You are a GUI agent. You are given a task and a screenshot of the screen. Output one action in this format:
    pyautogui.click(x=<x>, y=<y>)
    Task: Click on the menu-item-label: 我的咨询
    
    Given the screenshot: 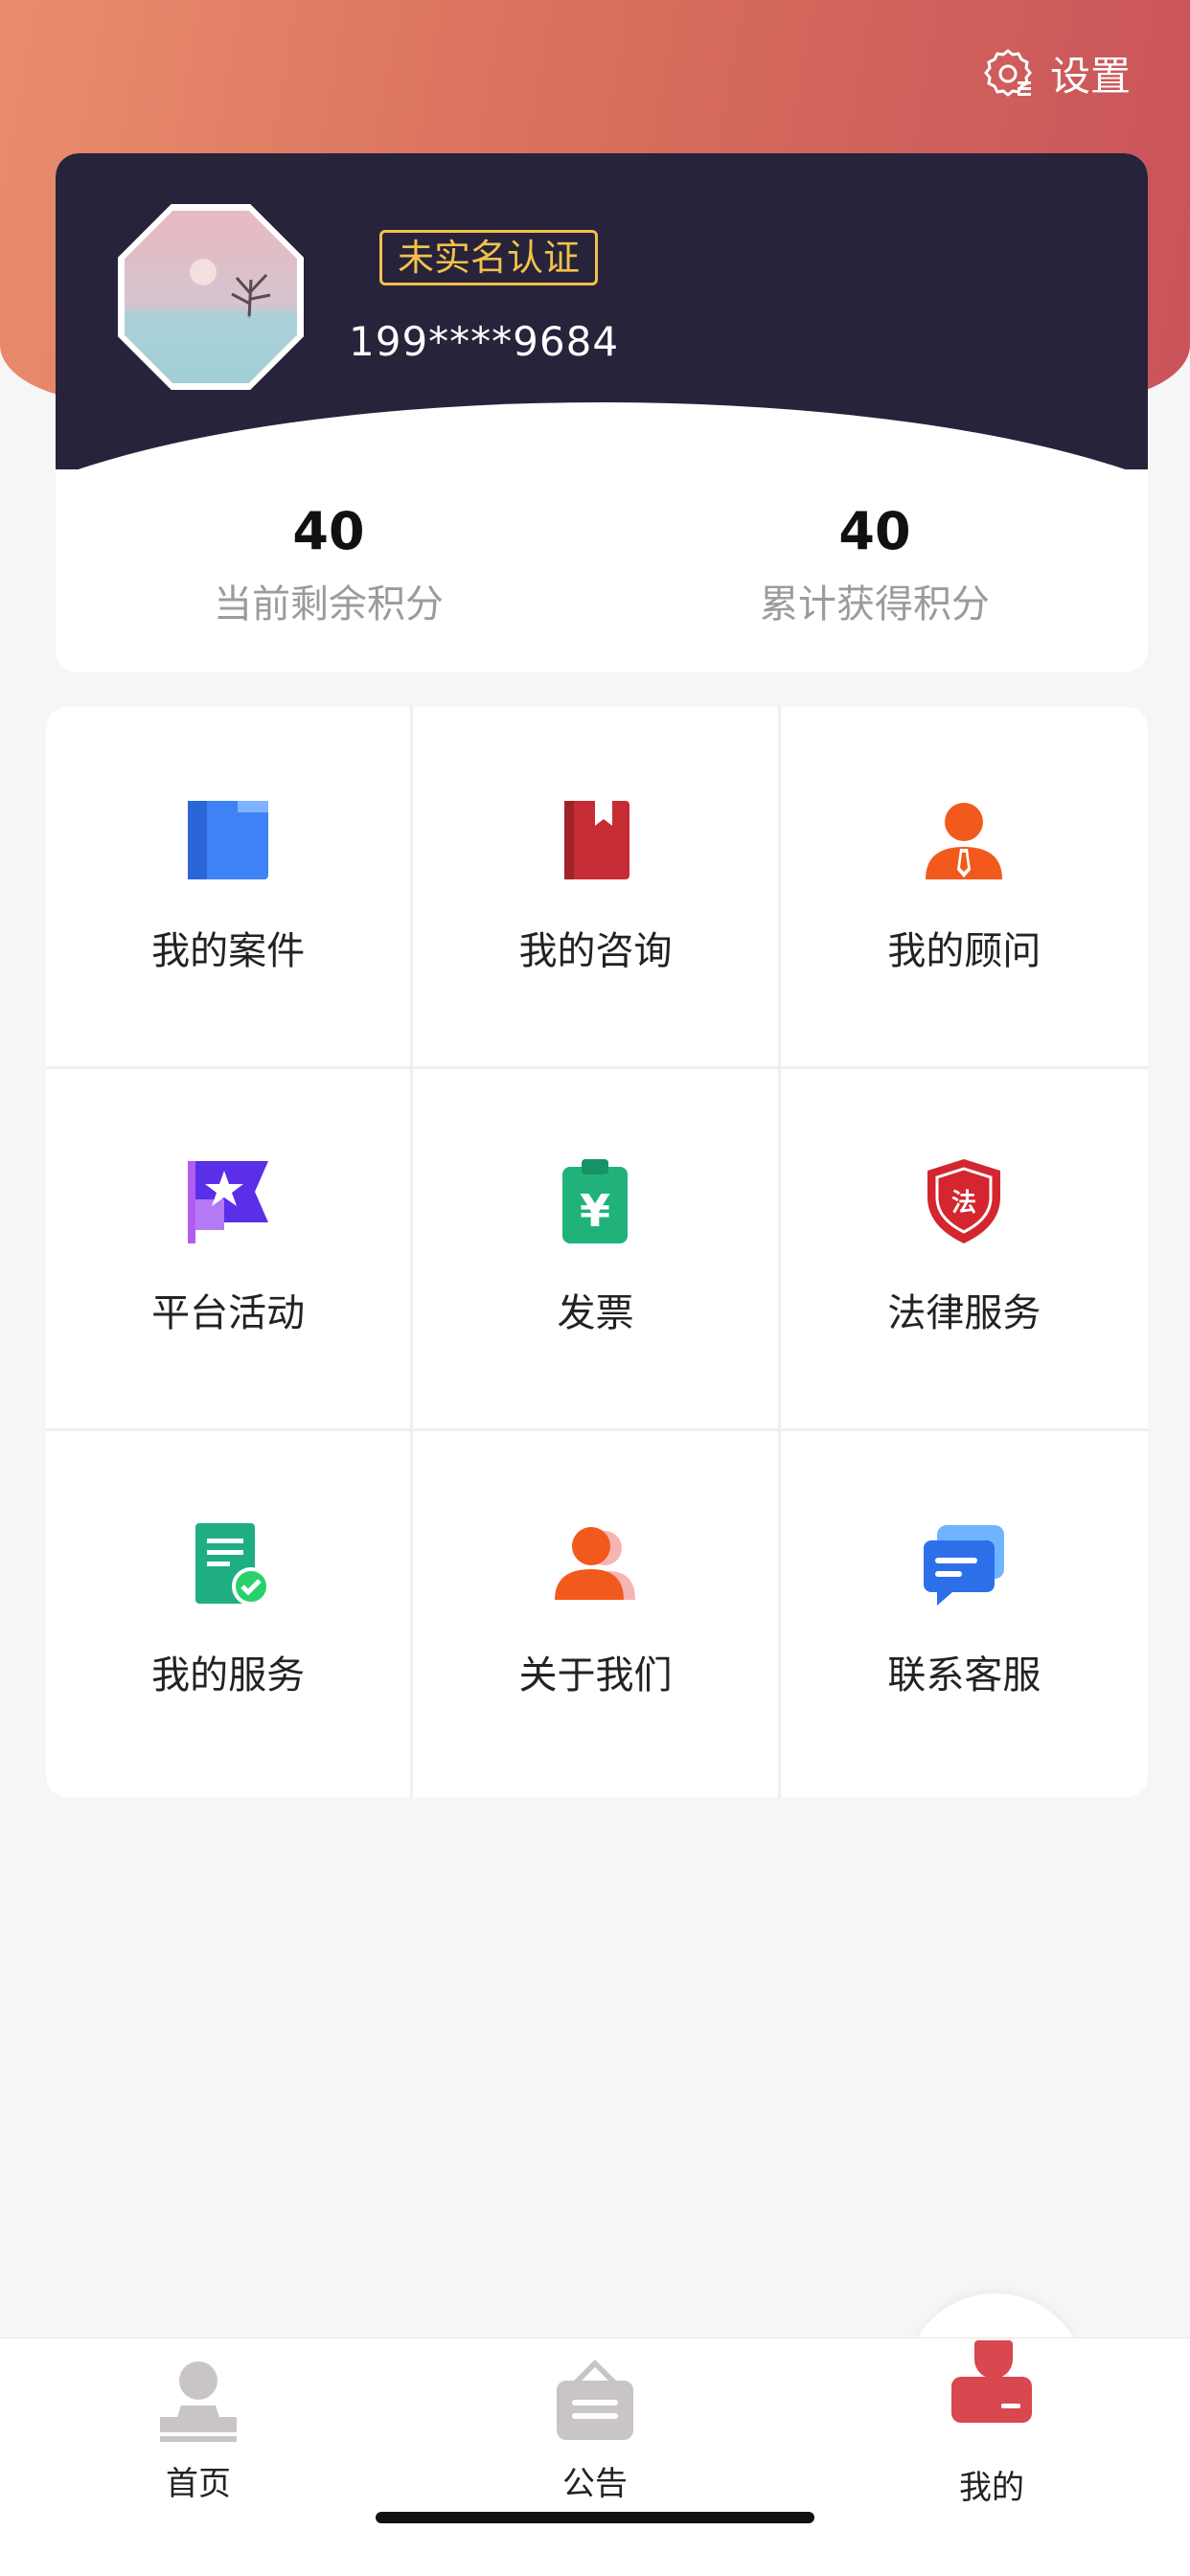 What is the action you would take?
    pyautogui.click(x=595, y=951)
    